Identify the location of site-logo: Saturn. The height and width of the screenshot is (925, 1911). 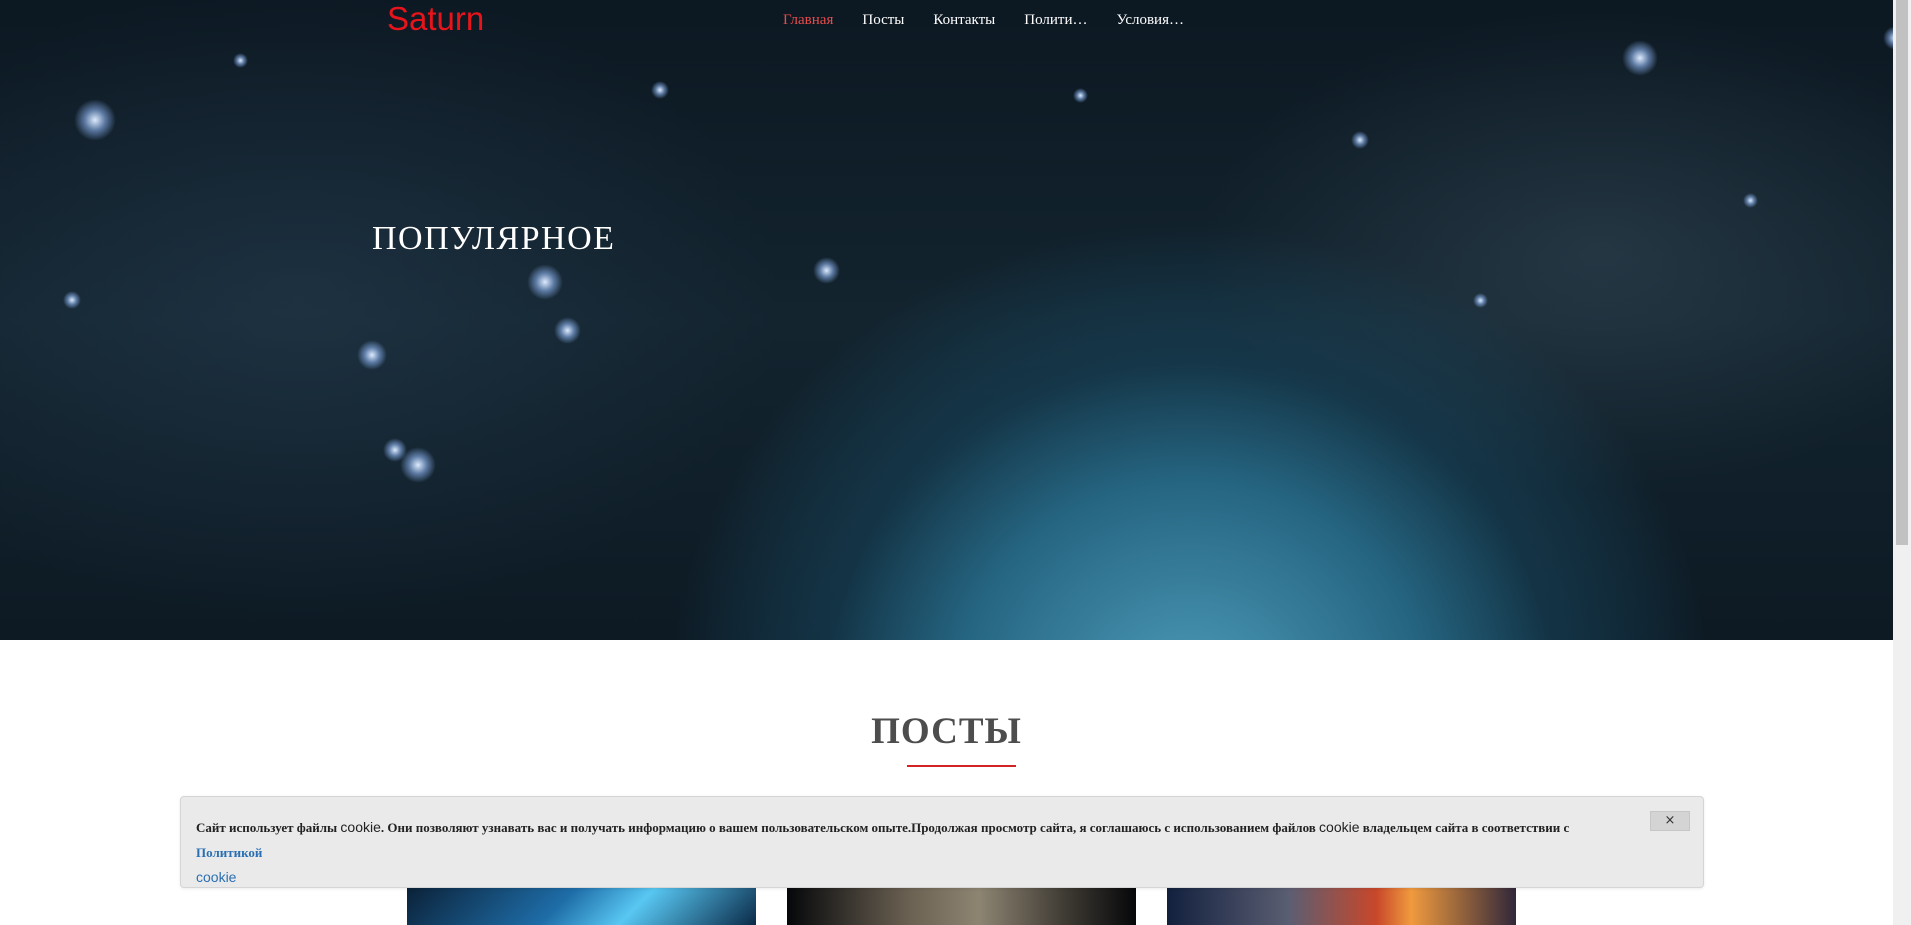
(435, 19).